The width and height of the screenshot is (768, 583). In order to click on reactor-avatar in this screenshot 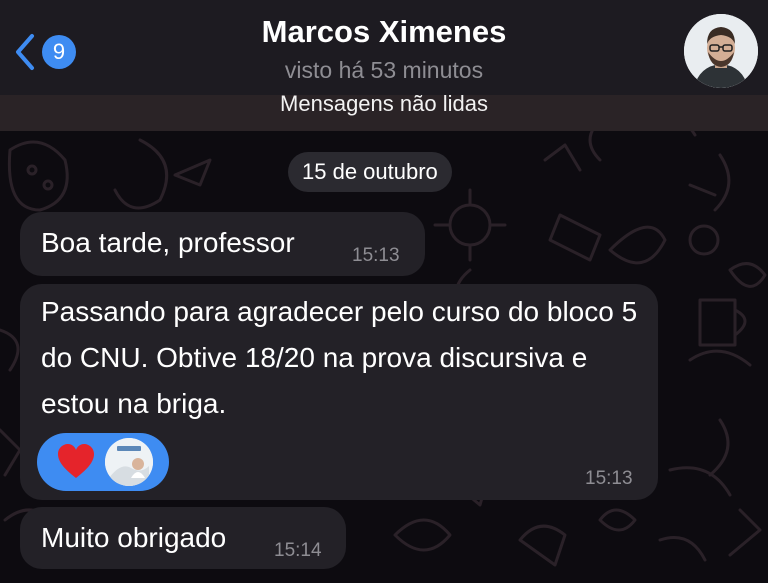, I will do `click(129, 462)`.